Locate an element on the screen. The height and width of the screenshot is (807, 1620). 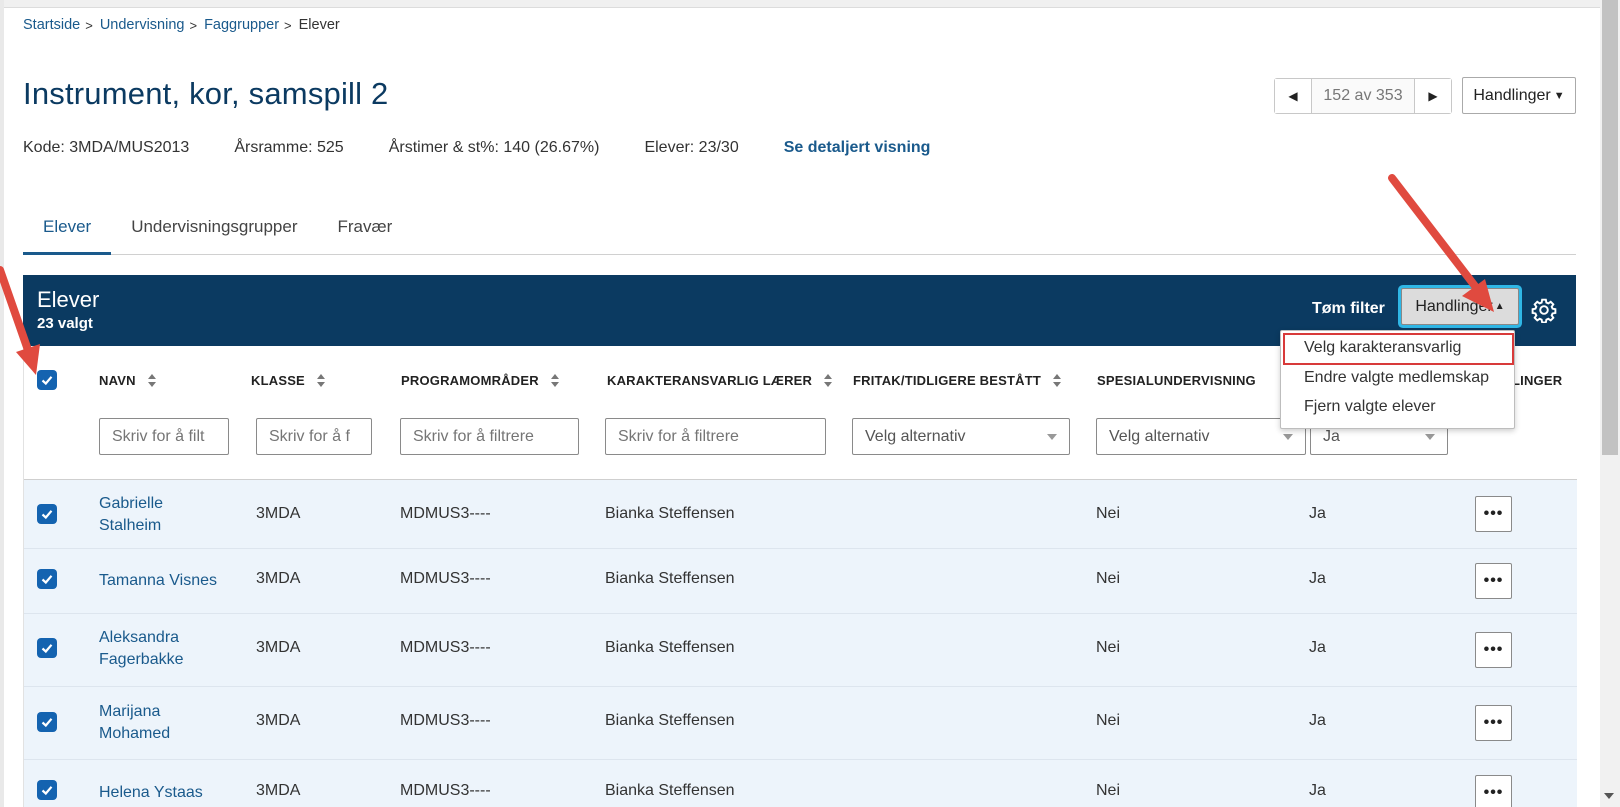
student-name-link: Helena Ystaas is located at coordinates (151, 793).